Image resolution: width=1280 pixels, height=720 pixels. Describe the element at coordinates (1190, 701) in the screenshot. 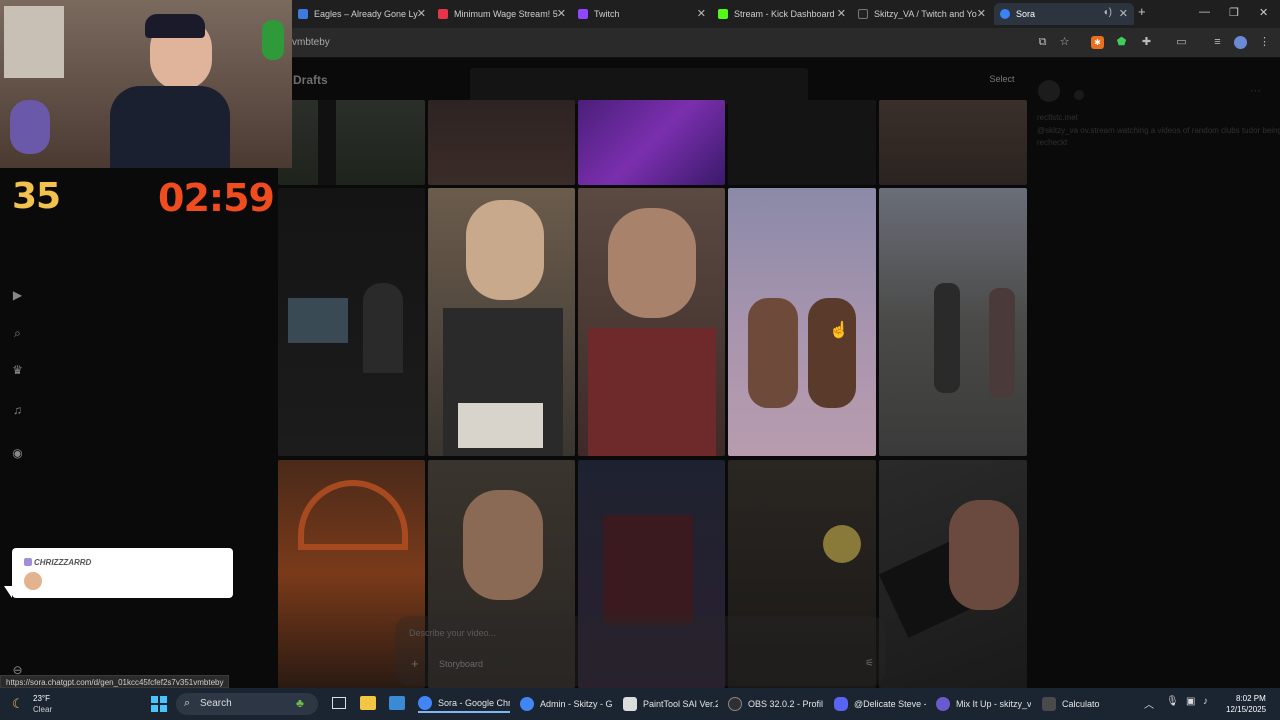

I see `network-icon: ▣` at that location.